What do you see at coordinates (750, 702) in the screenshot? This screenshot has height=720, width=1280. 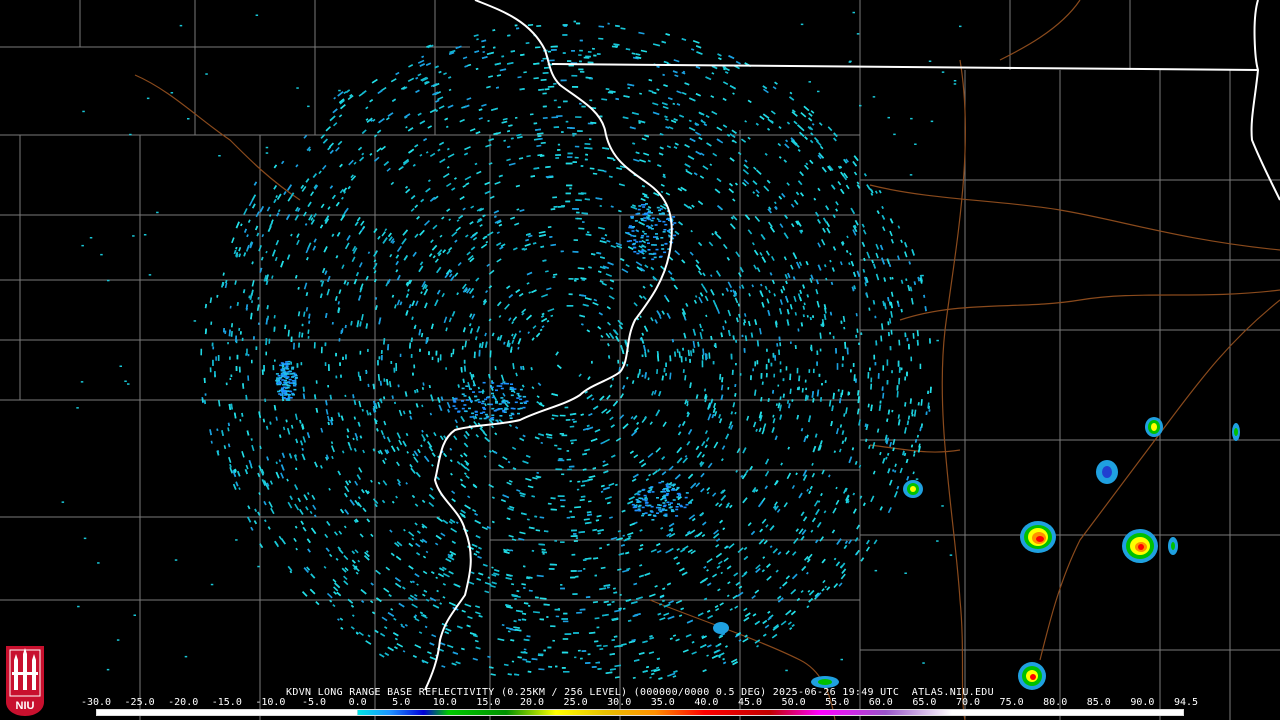 I see `scale-tick-label: 45.0` at bounding box center [750, 702].